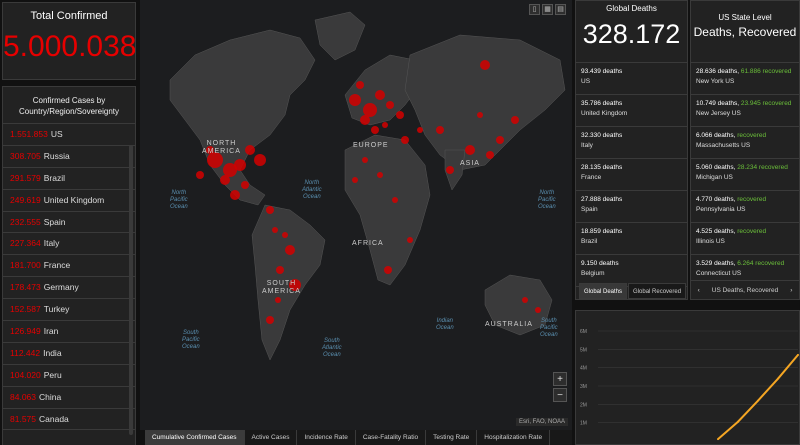  Describe the element at coordinates (657, 291) in the screenshot. I see `tab-global-recovered: Global Recovered` at that location.